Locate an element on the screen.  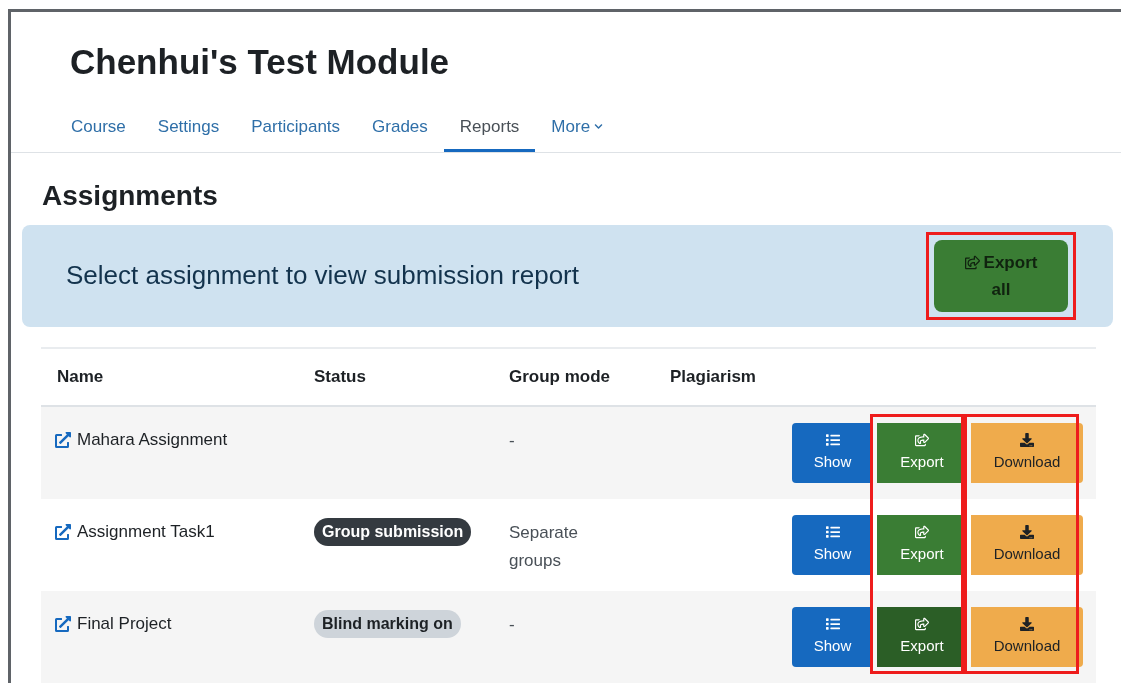
banner-text: Select assignment to view submission report is located at coordinates (322, 276).